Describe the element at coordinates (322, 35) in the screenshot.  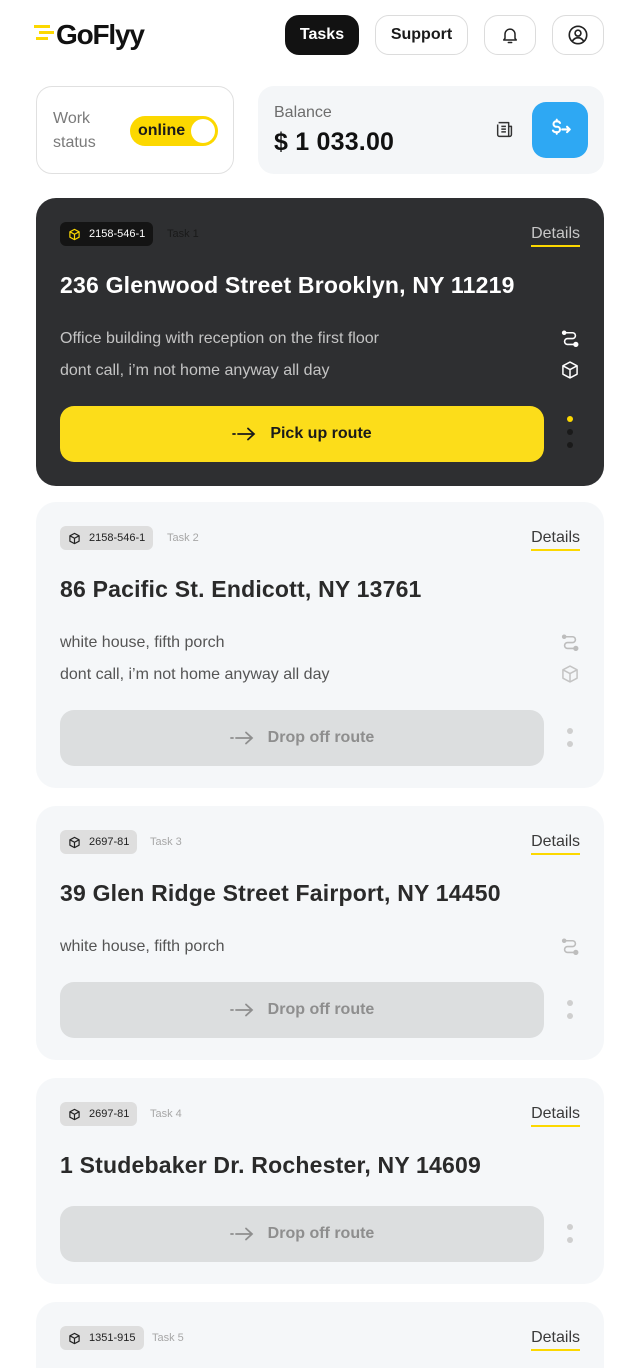
I see `tasks-button: Tasks` at that location.